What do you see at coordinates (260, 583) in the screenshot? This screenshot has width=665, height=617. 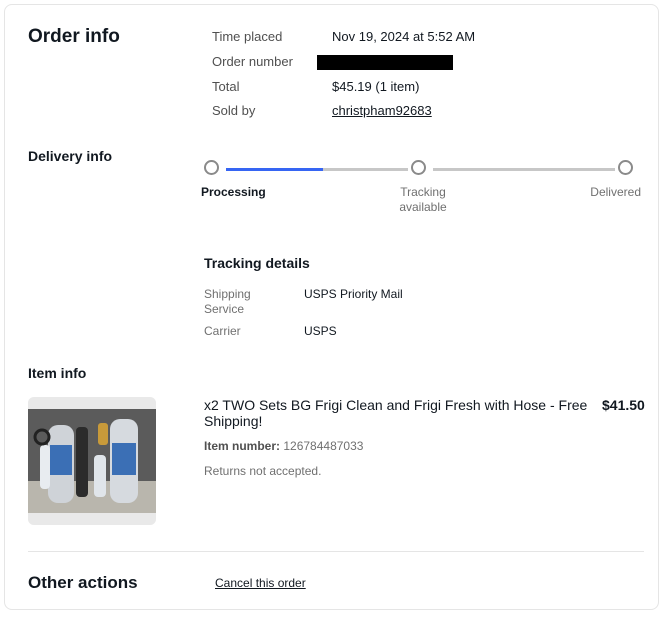 I see `cancel-order-link: Cancel this order` at bounding box center [260, 583].